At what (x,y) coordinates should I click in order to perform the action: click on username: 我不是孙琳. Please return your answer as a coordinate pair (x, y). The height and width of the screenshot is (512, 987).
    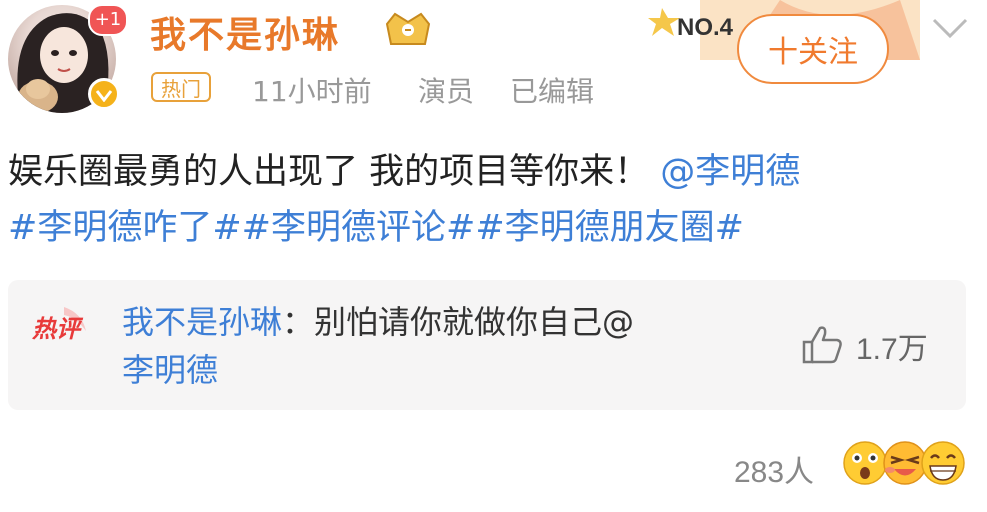
    Looking at the image, I should click on (245, 32).